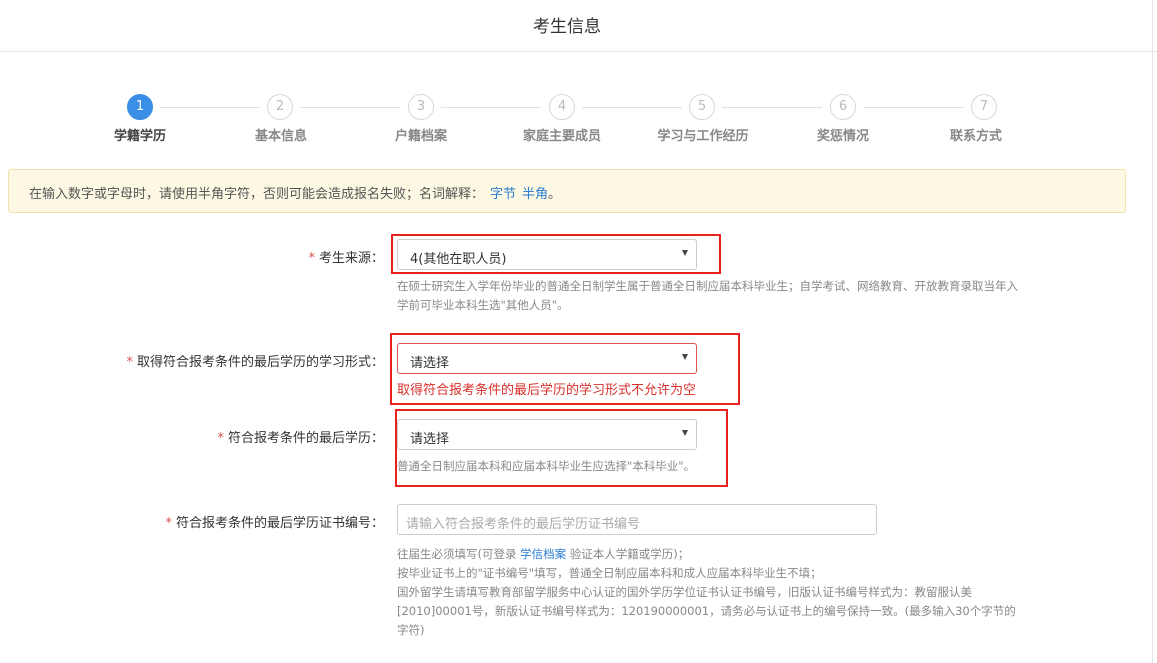 This screenshot has height=663, width=1157. What do you see at coordinates (279, 523) in the screenshot?
I see `cert-no-label-text: 符合报考条件的最后学历证书编号：` at bounding box center [279, 523].